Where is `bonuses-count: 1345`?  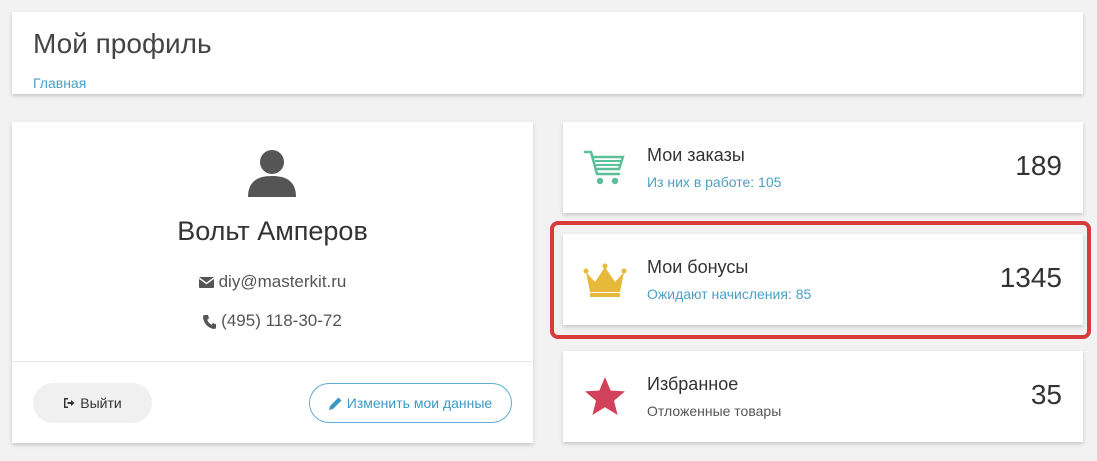
bonuses-count: 1345 is located at coordinates (1030, 277).